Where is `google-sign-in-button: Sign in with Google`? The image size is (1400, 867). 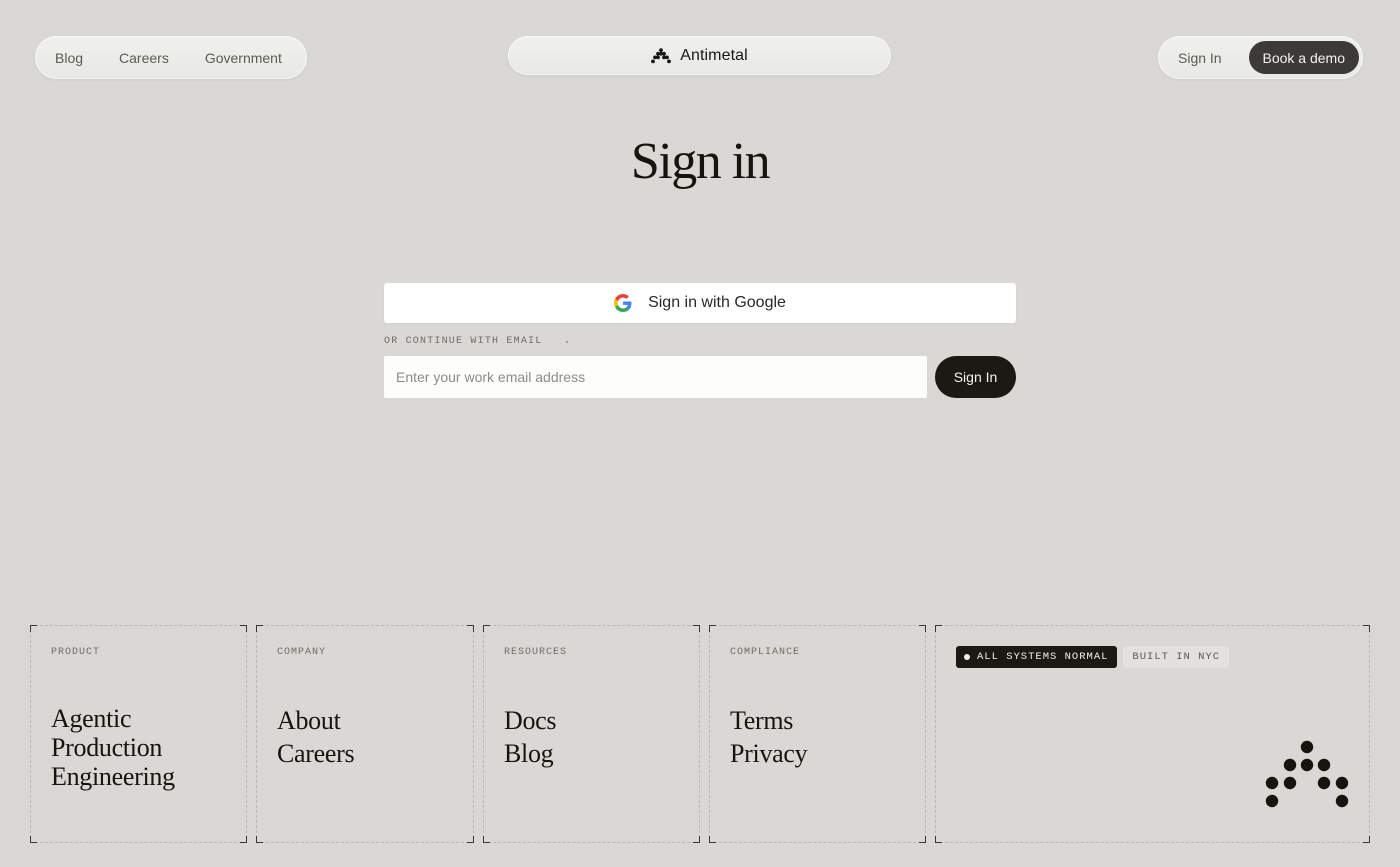 google-sign-in-button: Sign in with Google is located at coordinates (700, 303).